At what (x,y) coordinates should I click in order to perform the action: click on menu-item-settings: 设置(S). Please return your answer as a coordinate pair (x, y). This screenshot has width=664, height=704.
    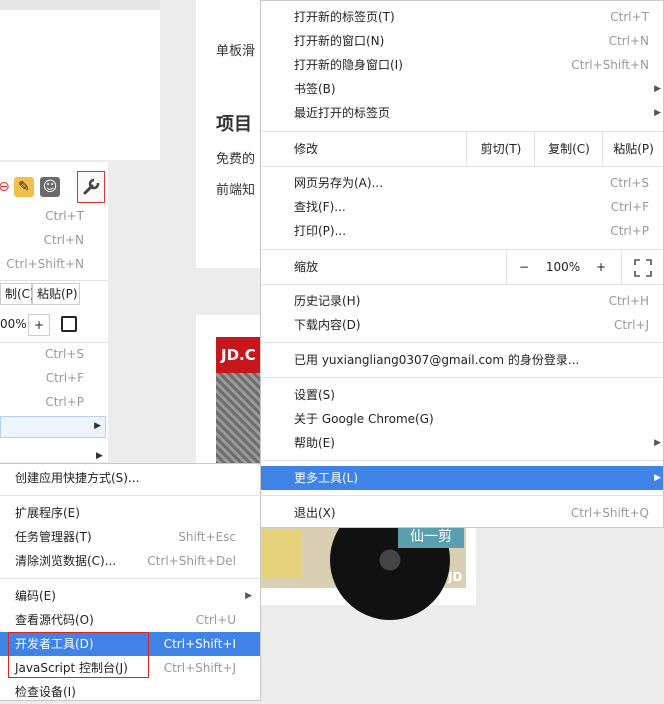
    Looking at the image, I should click on (462, 395).